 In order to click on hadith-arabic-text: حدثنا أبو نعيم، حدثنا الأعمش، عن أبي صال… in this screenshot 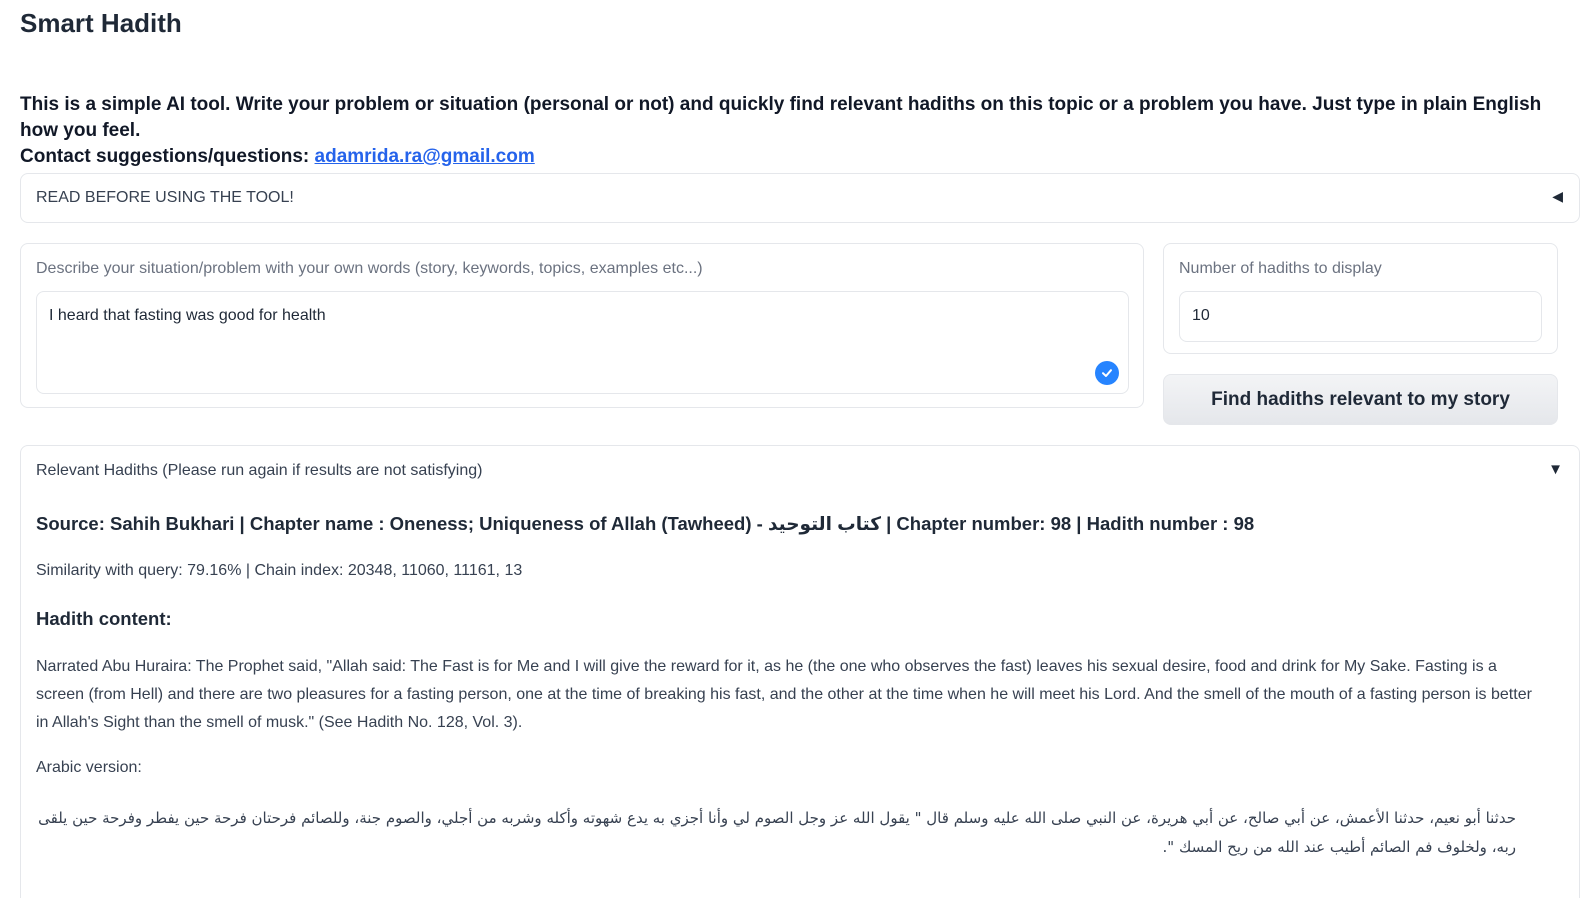, I will do `click(777, 832)`.